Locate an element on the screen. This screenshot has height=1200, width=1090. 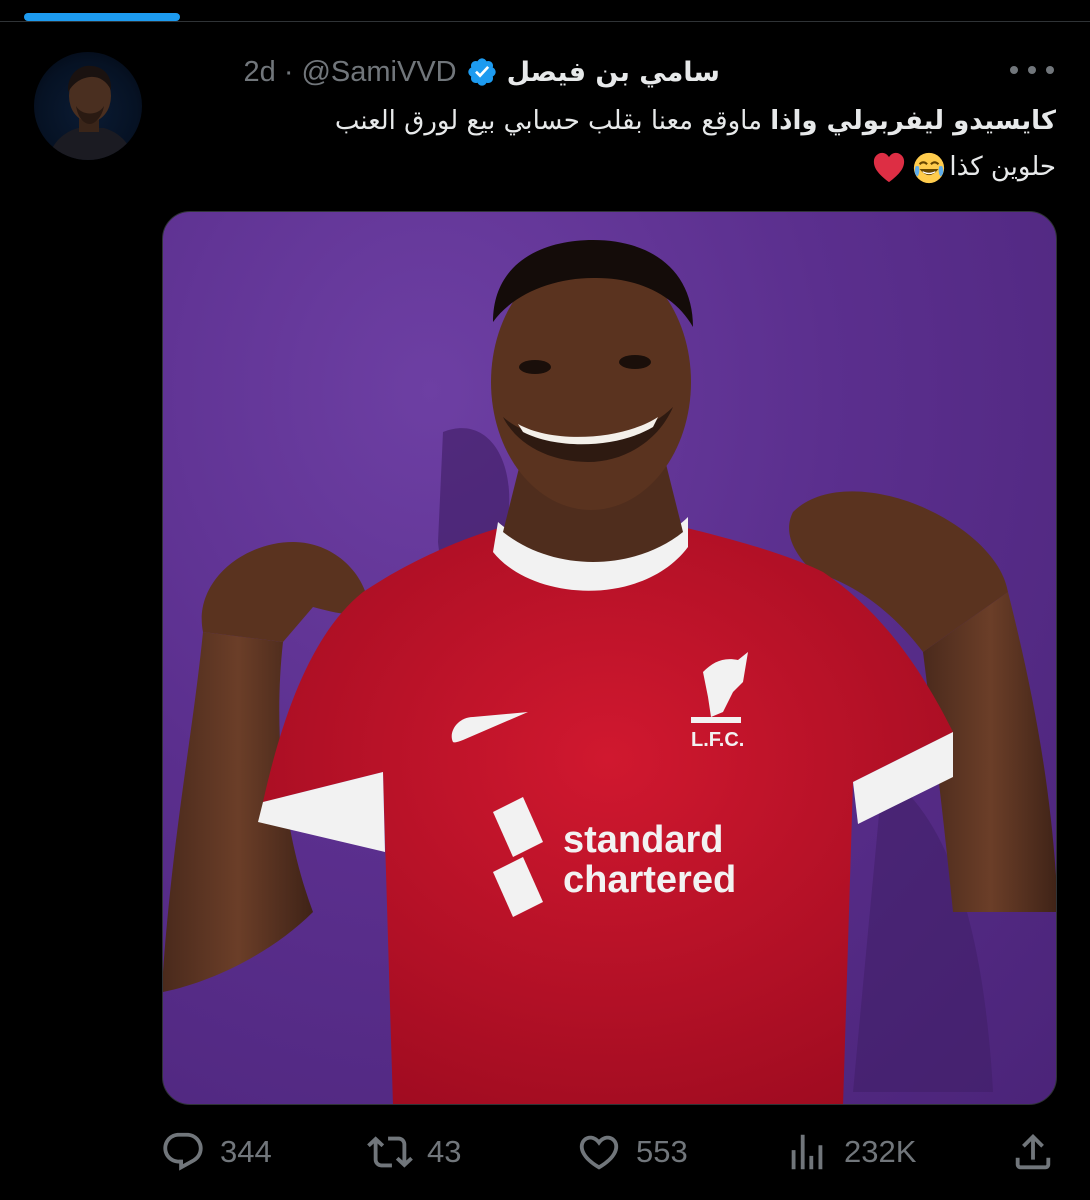
top-divider is located at coordinates (545, 21).